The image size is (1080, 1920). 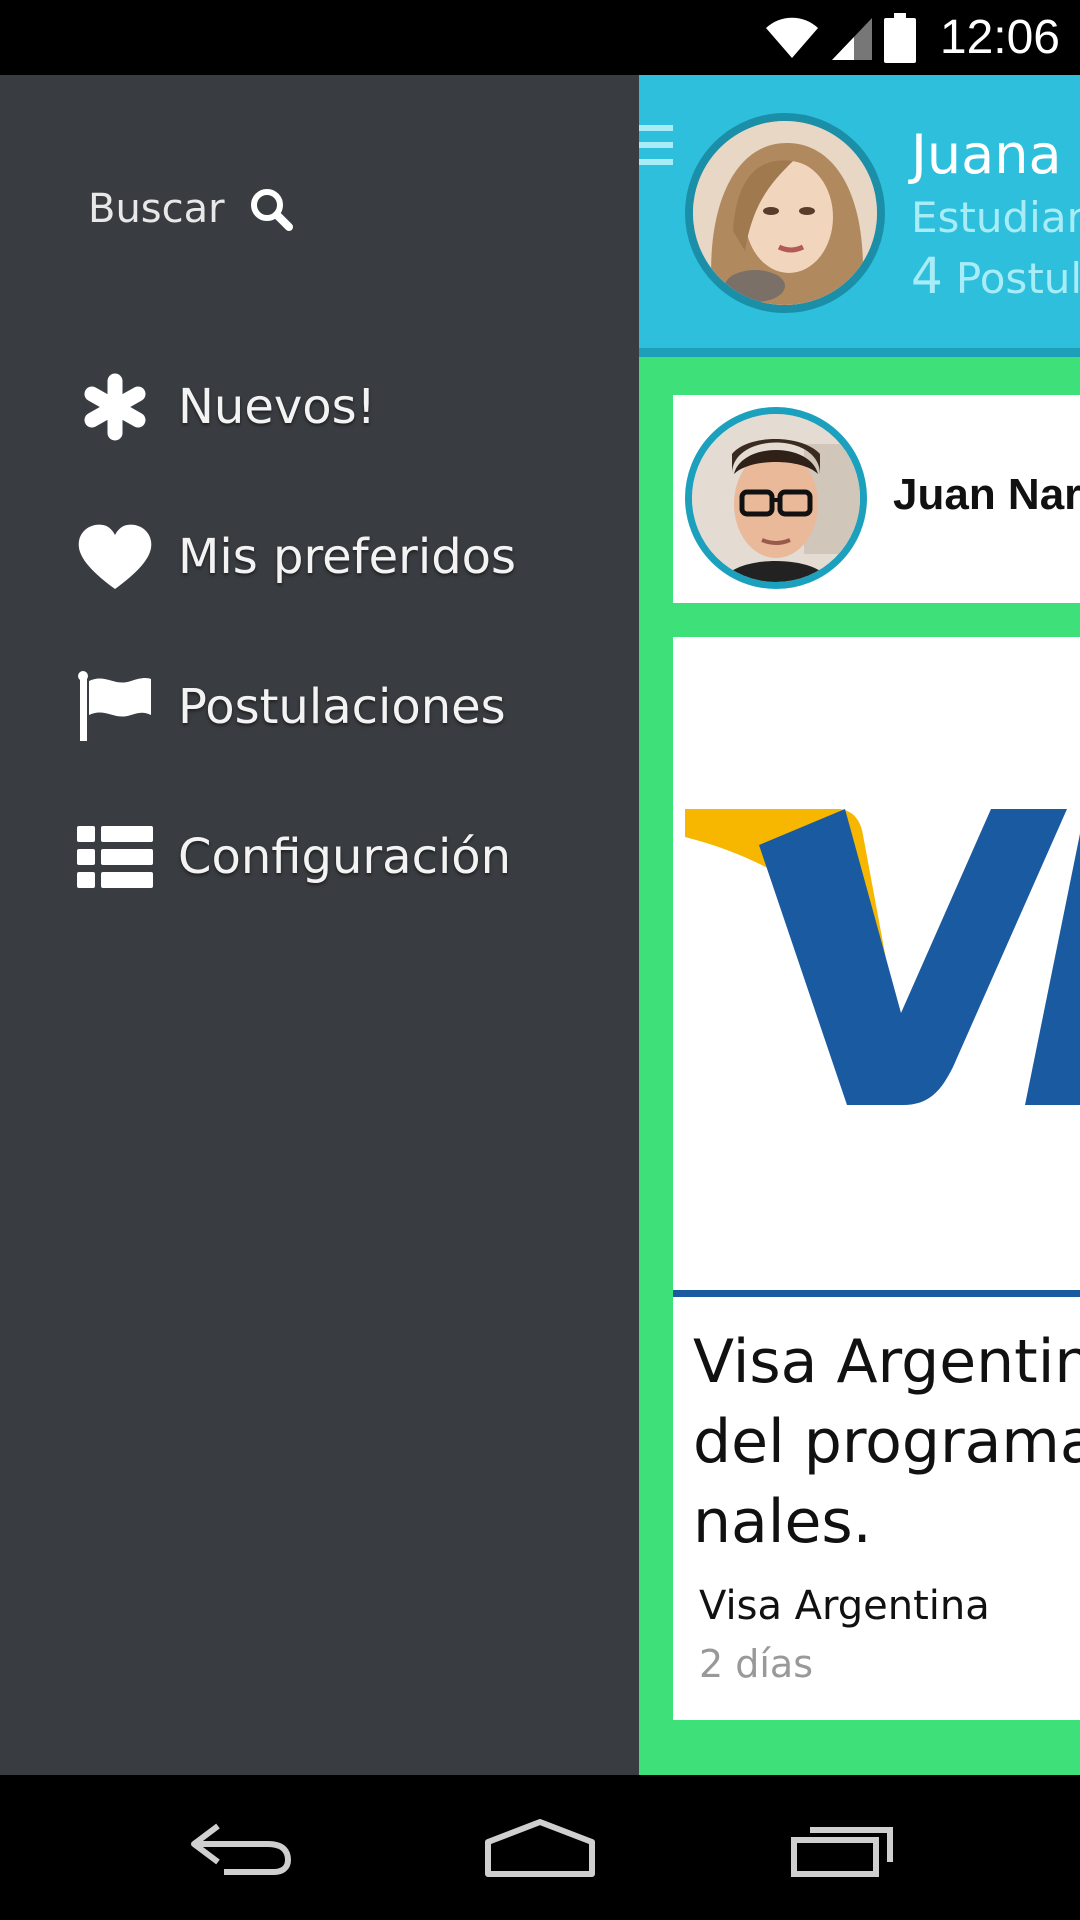 What do you see at coordinates (842, 1852) in the screenshot?
I see `recents-icon` at bounding box center [842, 1852].